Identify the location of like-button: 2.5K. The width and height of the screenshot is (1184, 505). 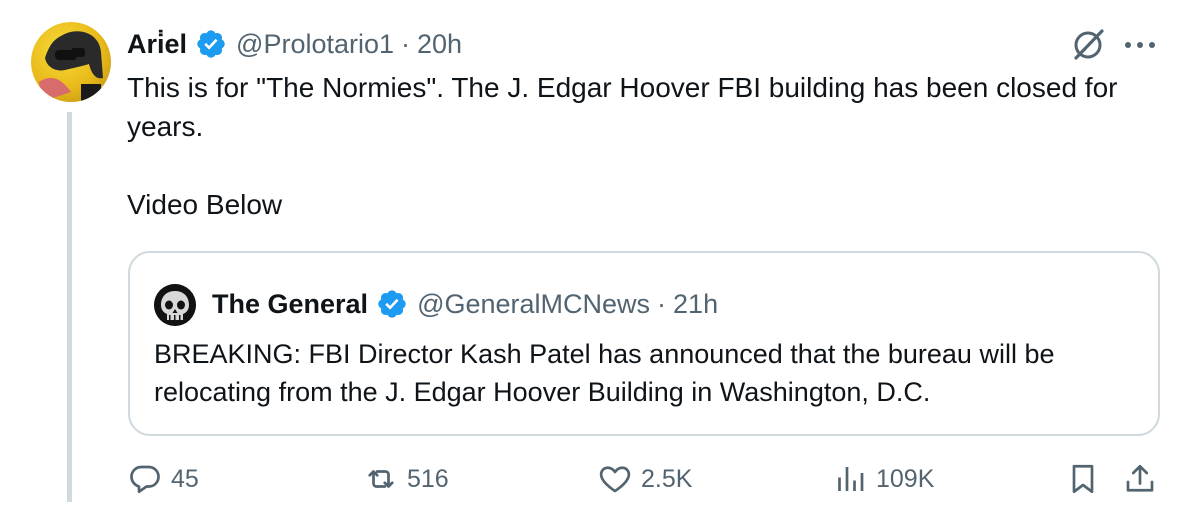
(644, 479).